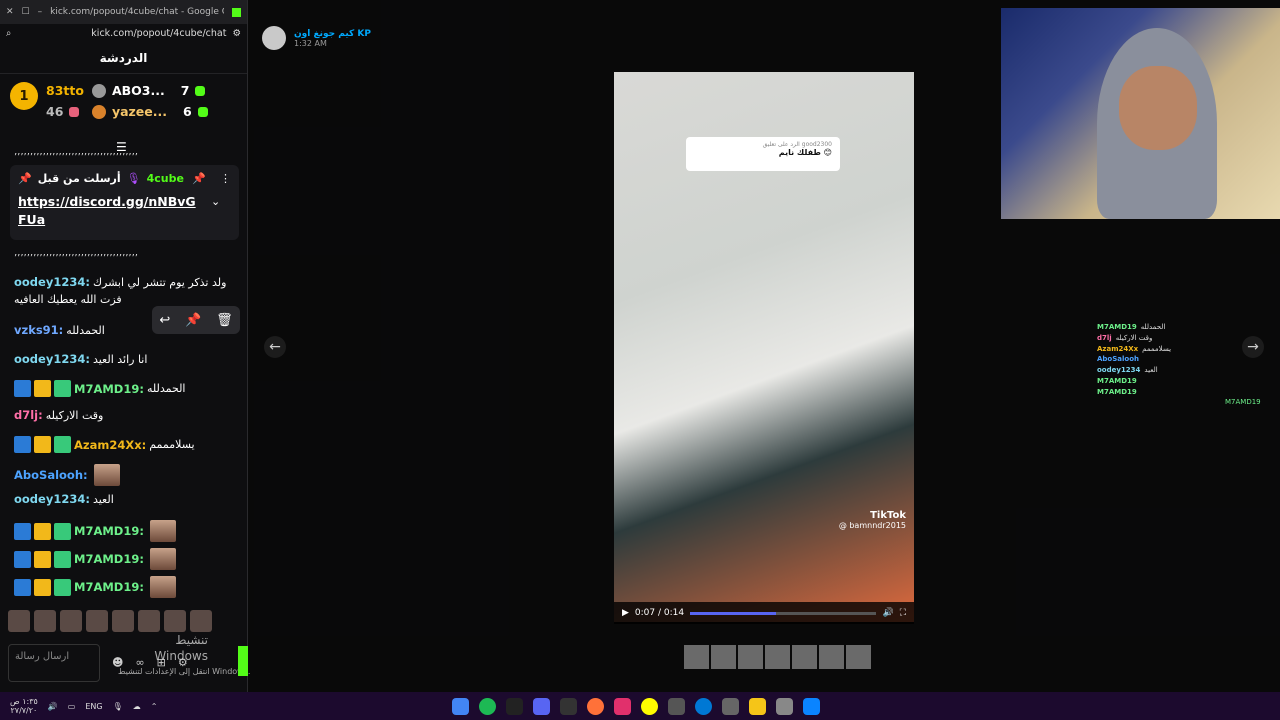 The image size is (1280, 720). Describe the element at coordinates (236, 33) in the screenshot. I see `site-settings-icon: ⚙` at that location.